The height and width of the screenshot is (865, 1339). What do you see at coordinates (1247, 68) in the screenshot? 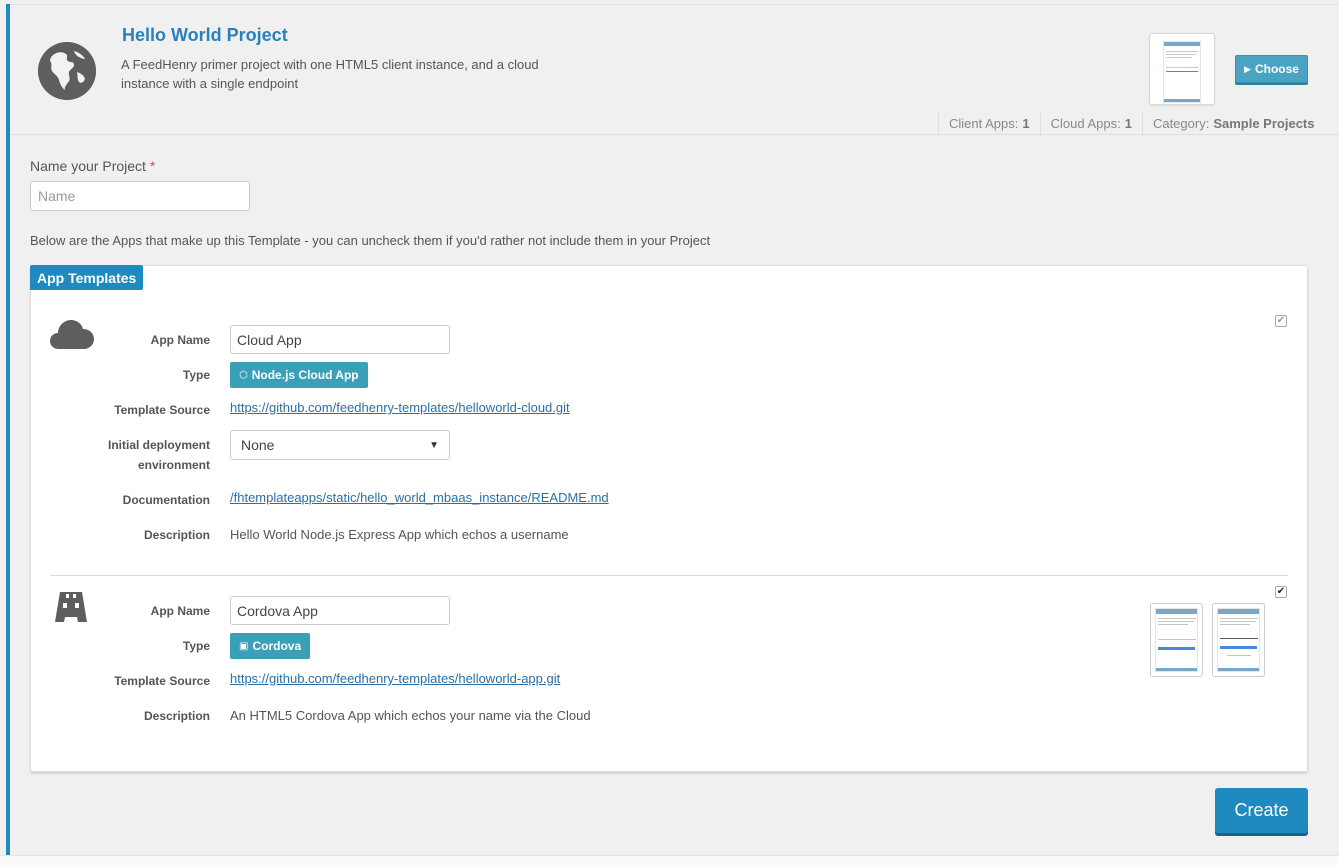
I see `caret-right-icon: ▶` at bounding box center [1247, 68].